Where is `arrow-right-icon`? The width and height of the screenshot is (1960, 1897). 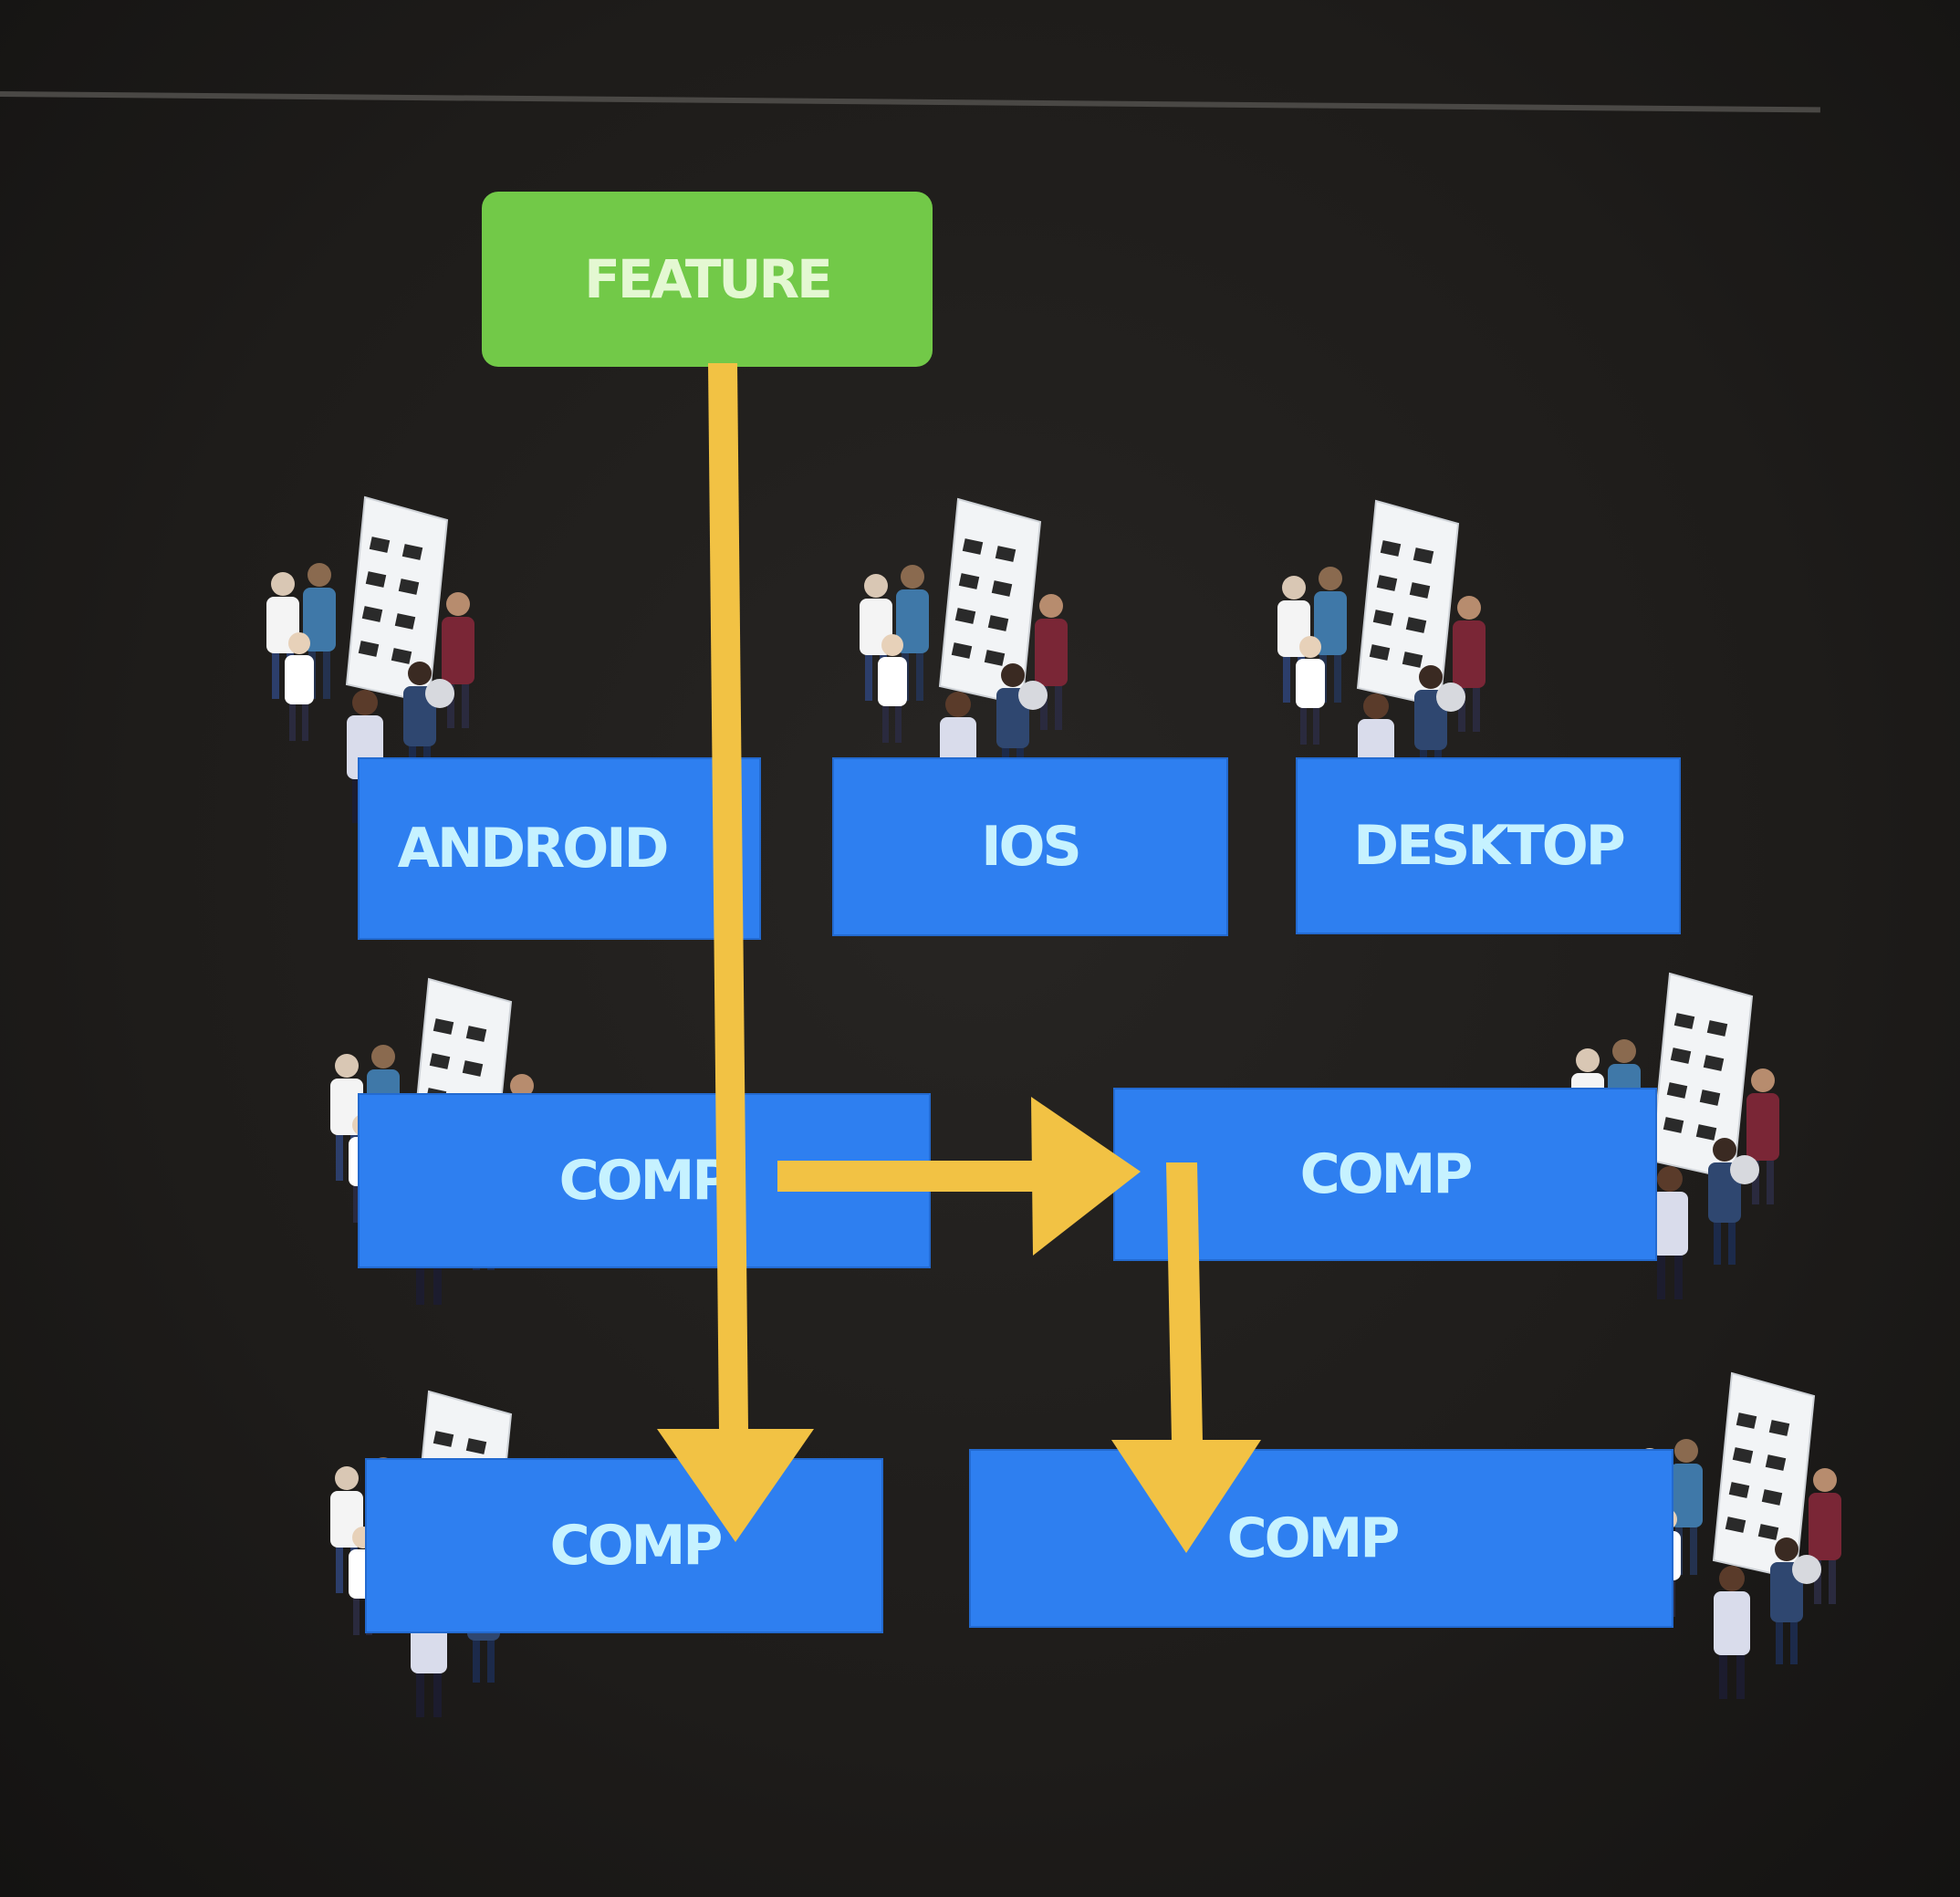
arrow-right-icon is located at coordinates (959, 1176).